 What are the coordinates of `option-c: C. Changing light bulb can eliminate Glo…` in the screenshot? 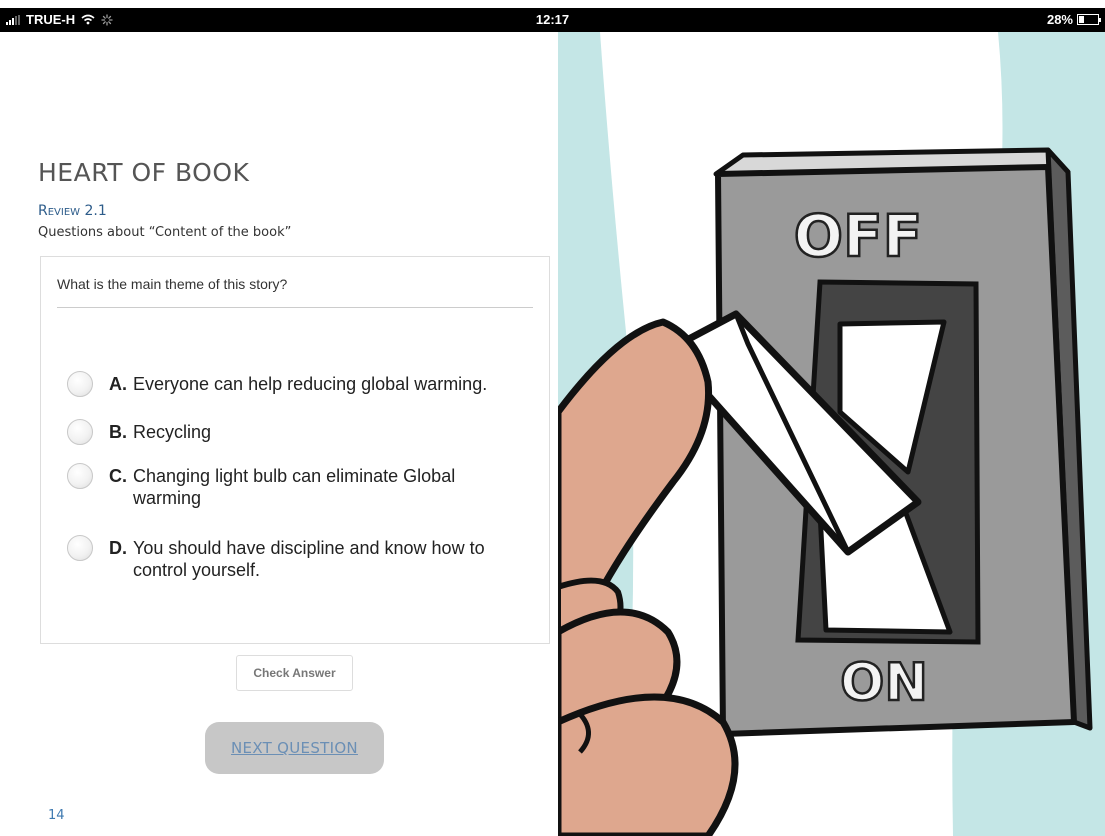 It's located at (267, 486).